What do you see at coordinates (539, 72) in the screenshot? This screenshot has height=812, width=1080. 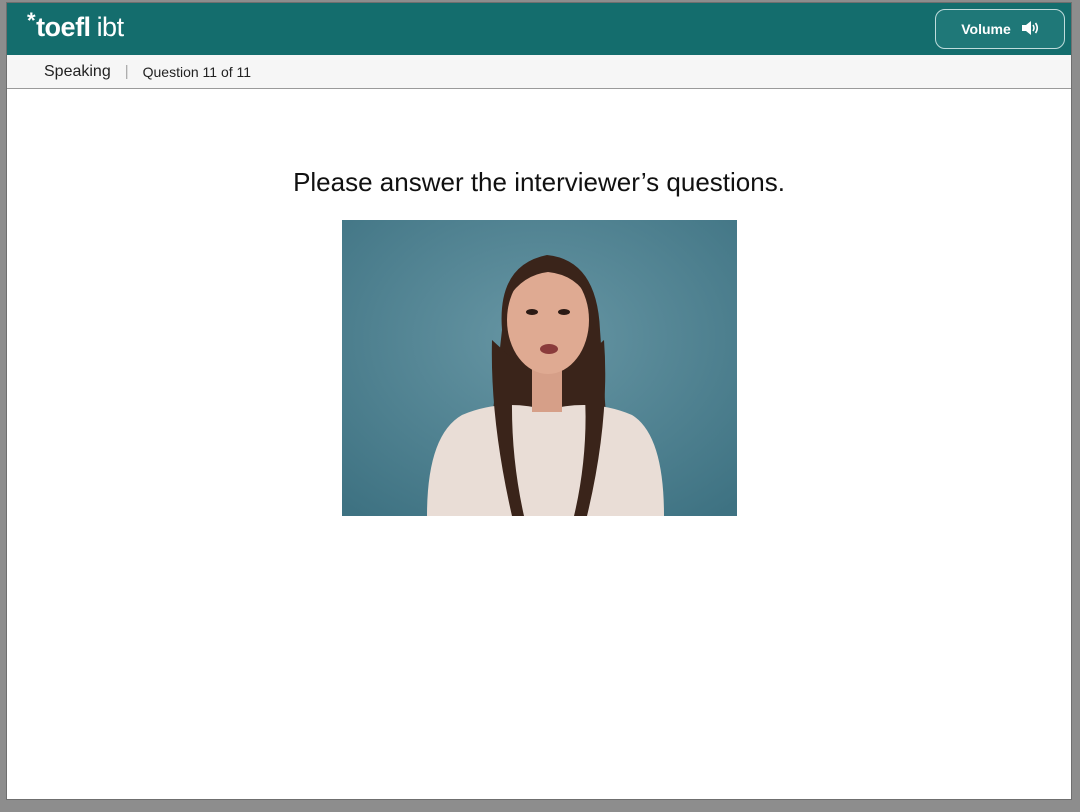 I see `section-bar: Speaking | Question 11 of 11` at bounding box center [539, 72].